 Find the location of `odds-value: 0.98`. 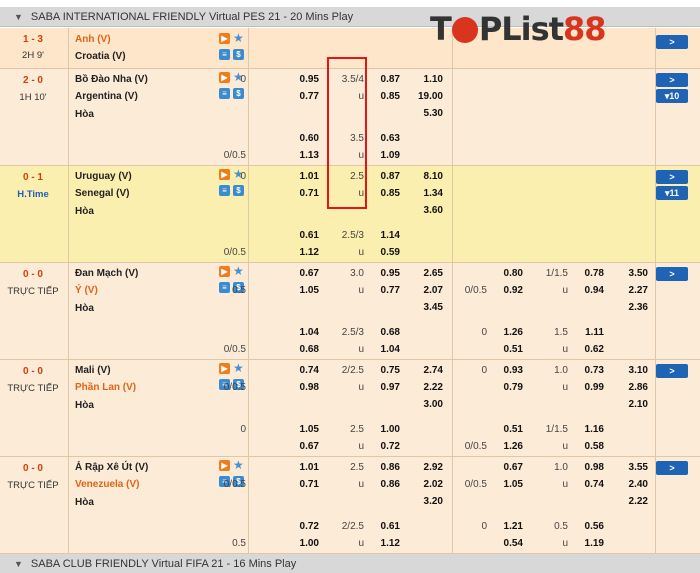

odds-value: 0.98 is located at coordinates (594, 467).